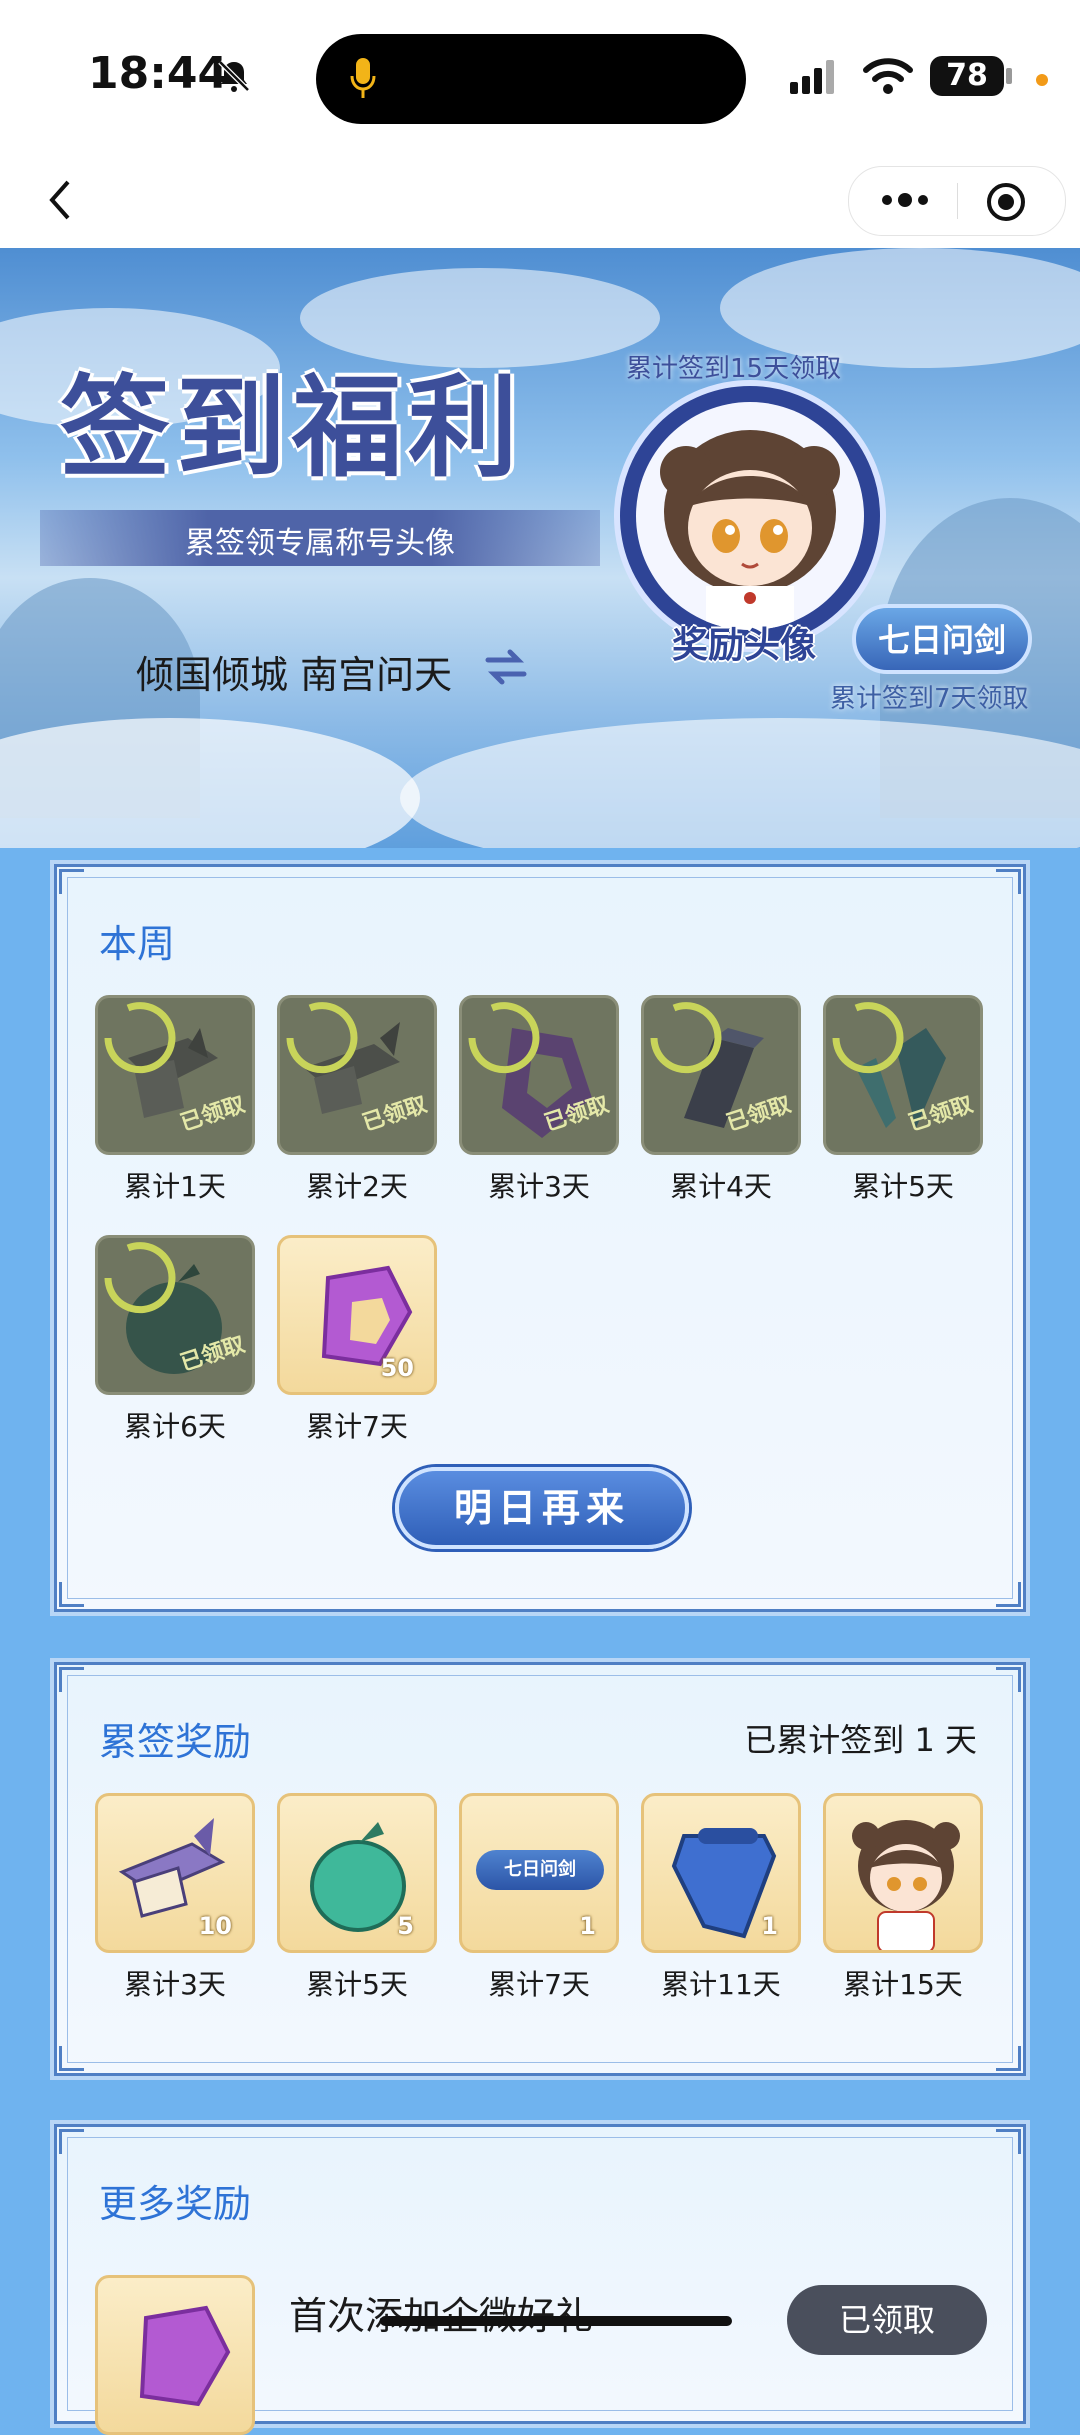 This screenshot has height=2435, width=1080. What do you see at coordinates (531, 79) in the screenshot?
I see `dynamic-island` at bounding box center [531, 79].